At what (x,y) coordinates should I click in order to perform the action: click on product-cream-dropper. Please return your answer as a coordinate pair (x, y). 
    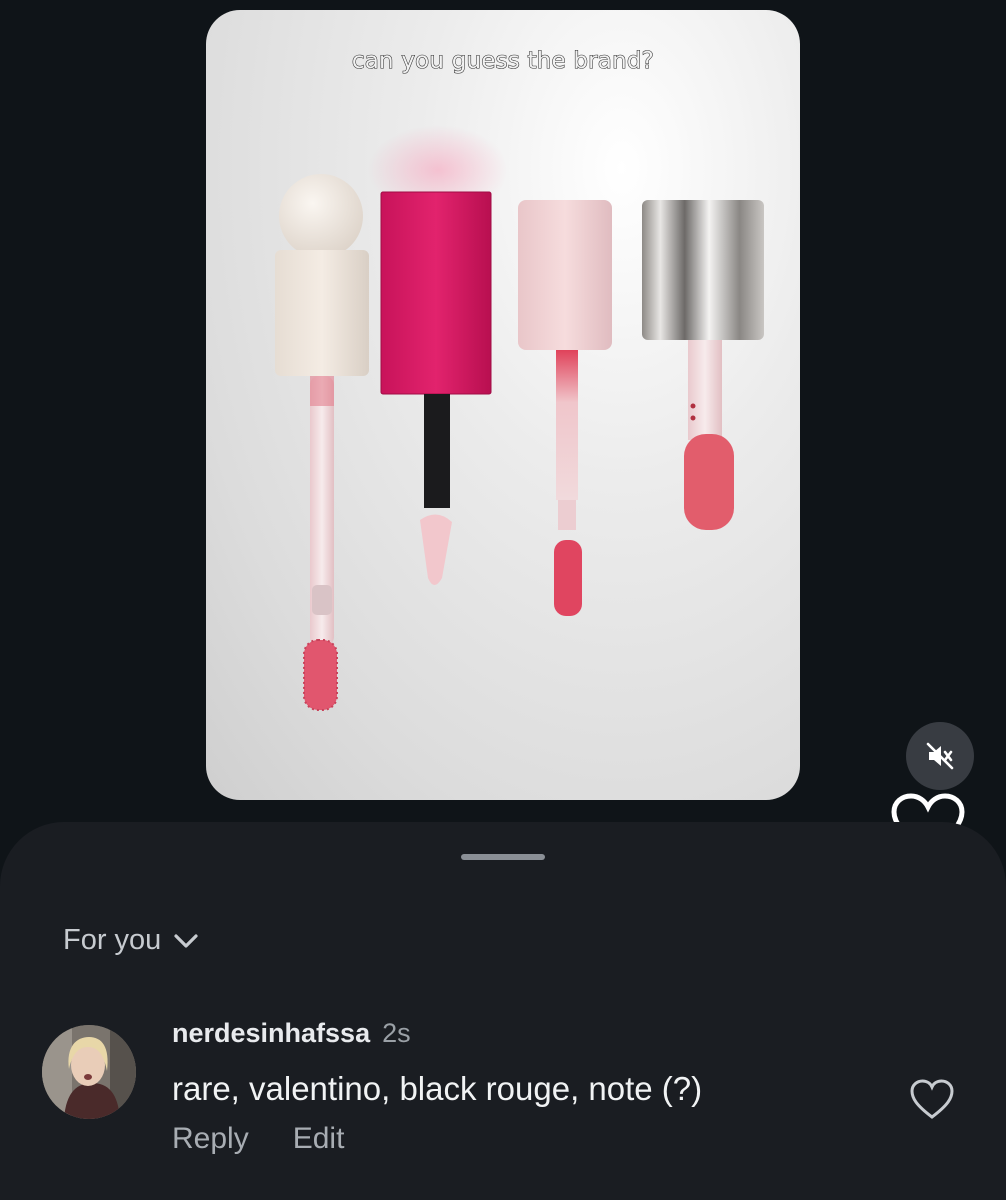
    Looking at the image, I should click on (322, 442).